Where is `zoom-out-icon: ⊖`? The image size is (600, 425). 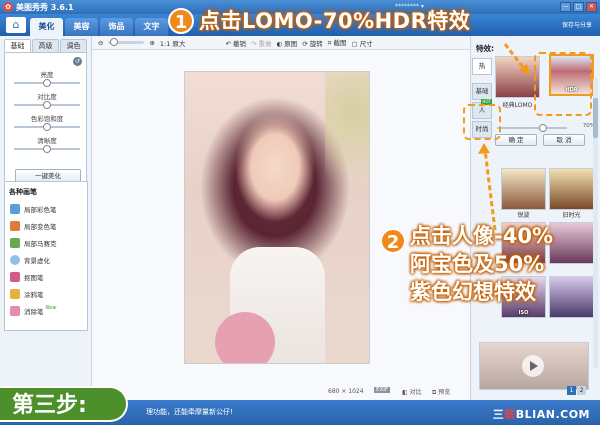
zoom-out-icon: ⊖ is located at coordinates (100, 43).